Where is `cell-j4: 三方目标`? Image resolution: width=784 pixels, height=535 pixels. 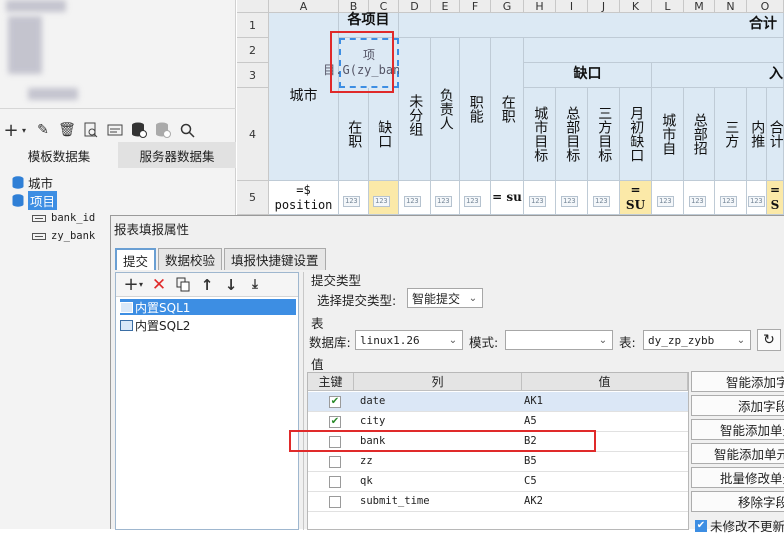
cell-j4: 三方目标 is located at coordinates (604, 134).